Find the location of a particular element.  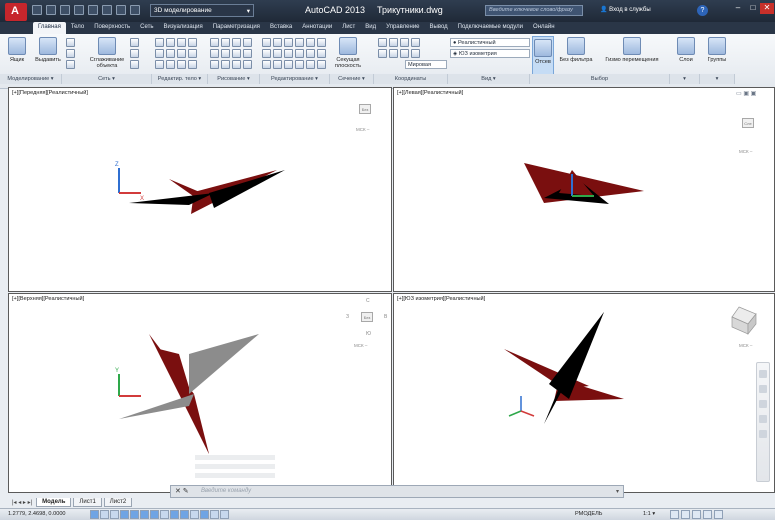

panel-label-view: Вид ▾ is located at coordinates (489, 79).